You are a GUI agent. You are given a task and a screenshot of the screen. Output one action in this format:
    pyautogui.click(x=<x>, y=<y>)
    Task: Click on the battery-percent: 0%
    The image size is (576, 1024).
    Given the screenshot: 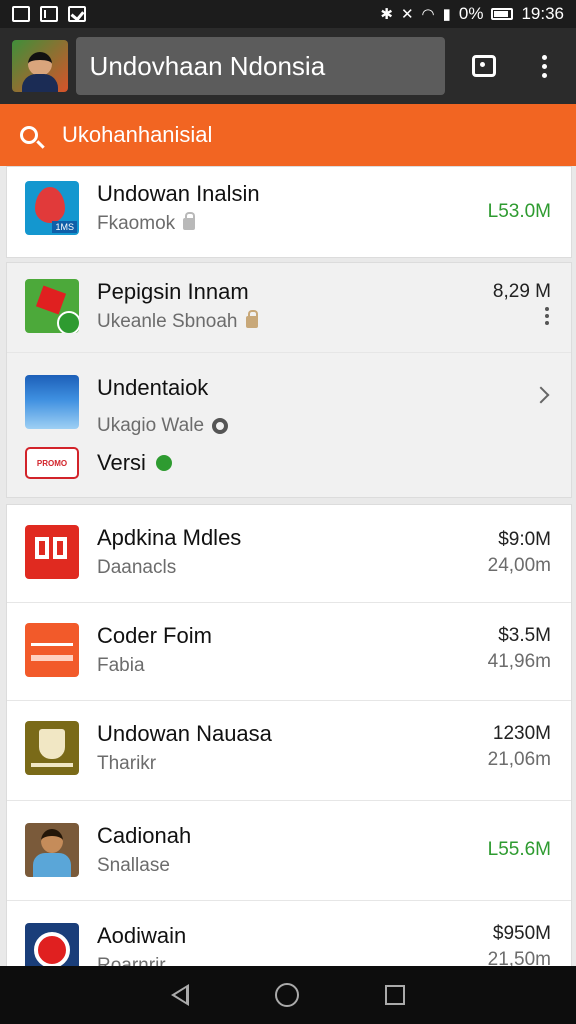 What is the action you would take?
    pyautogui.click(x=471, y=13)
    